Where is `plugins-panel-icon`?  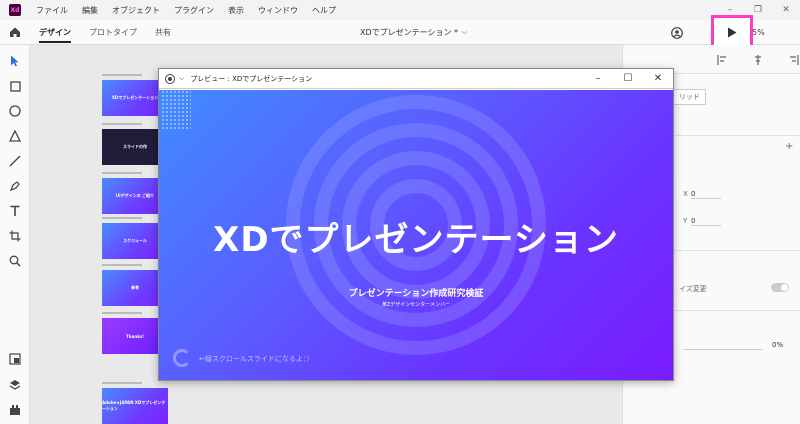 plugins-panel-icon is located at coordinates (15, 410).